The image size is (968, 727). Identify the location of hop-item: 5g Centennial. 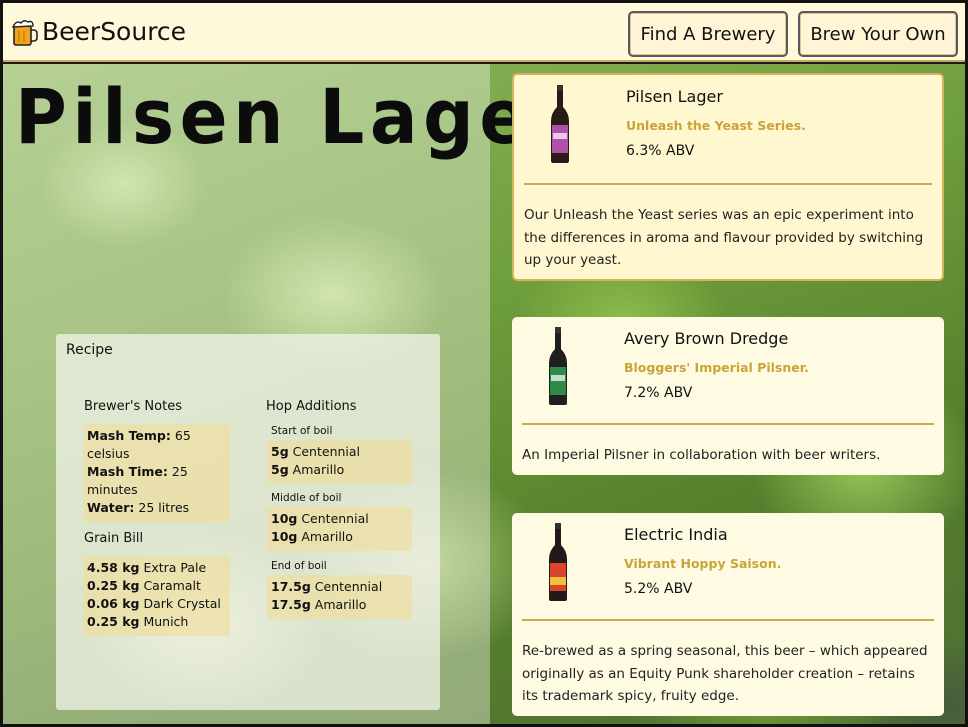
(316, 451).